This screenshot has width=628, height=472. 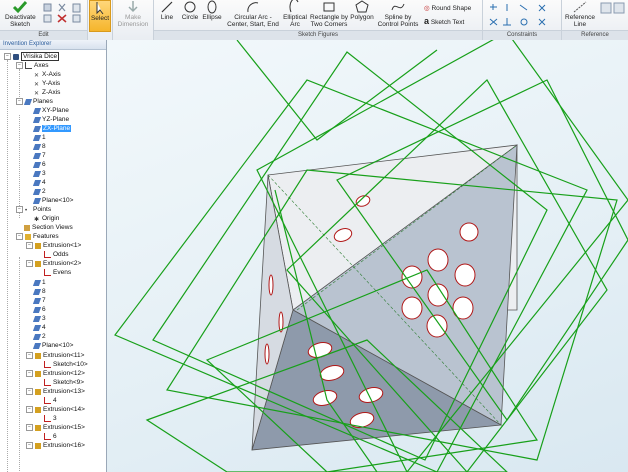 I want to click on odds-label: Odds, so click(x=61, y=254).